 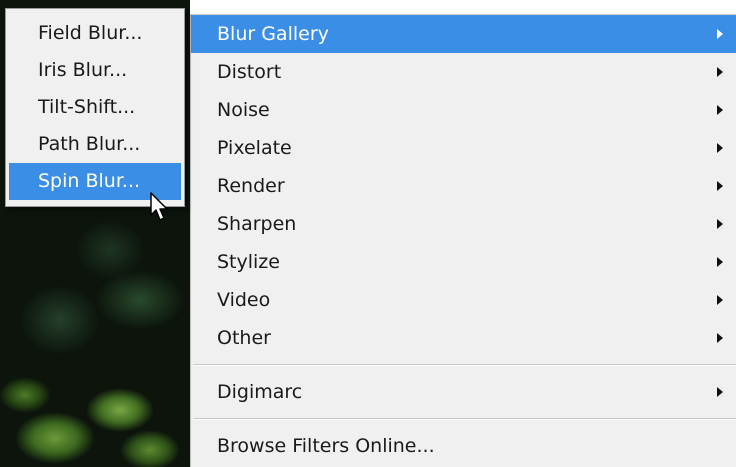 What do you see at coordinates (273, 34) in the screenshot?
I see `menu-item-label: Blur Gallery` at bounding box center [273, 34].